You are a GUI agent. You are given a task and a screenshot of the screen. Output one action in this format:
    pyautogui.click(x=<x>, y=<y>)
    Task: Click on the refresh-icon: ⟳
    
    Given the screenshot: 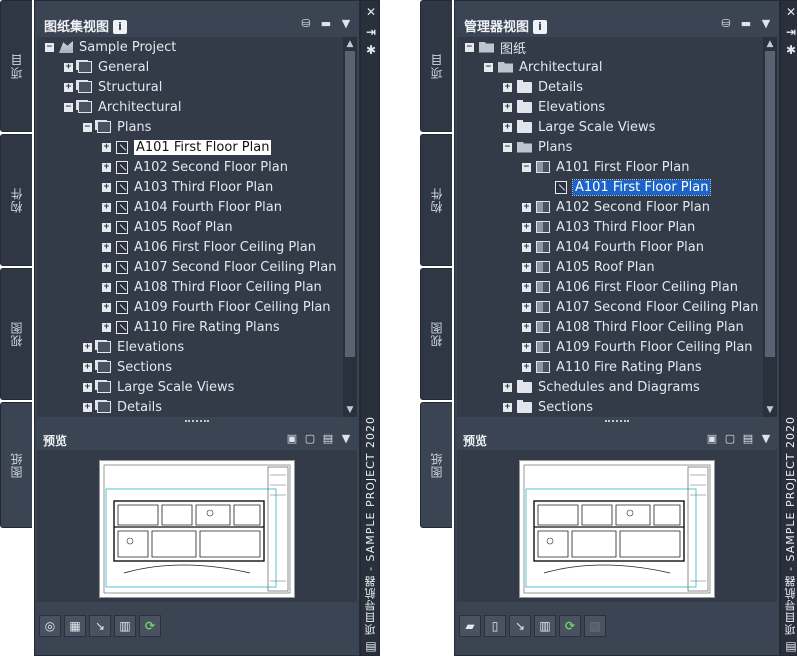 What is the action you would take?
    pyautogui.click(x=570, y=626)
    